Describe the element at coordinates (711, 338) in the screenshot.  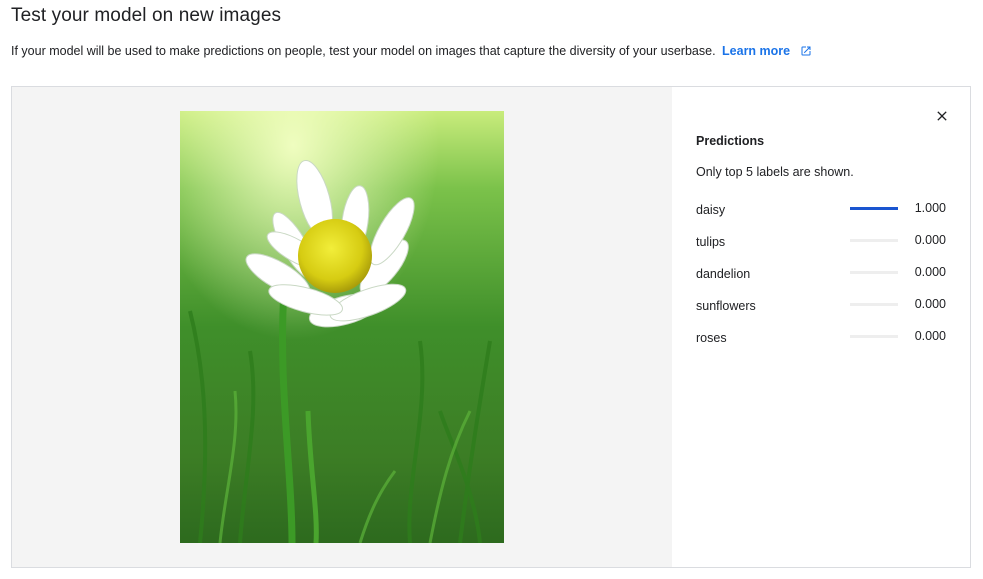
I see `prediction-label: roses` at that location.